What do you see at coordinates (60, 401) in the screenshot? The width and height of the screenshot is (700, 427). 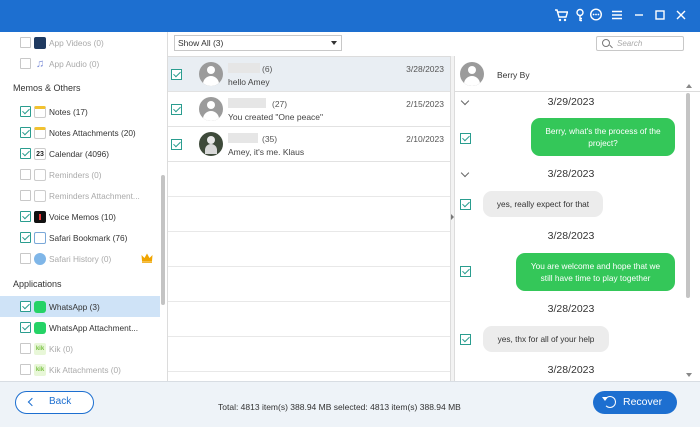 I see `back-button-label: Back` at bounding box center [60, 401].